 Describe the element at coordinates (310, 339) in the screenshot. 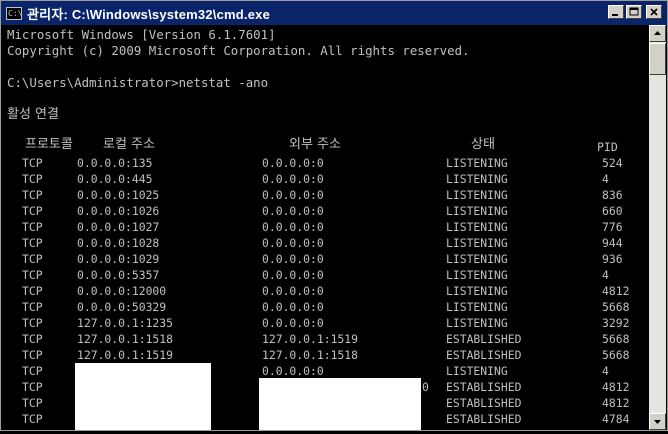

I see `cell-foreign: 127.0.0.1:1519` at that location.